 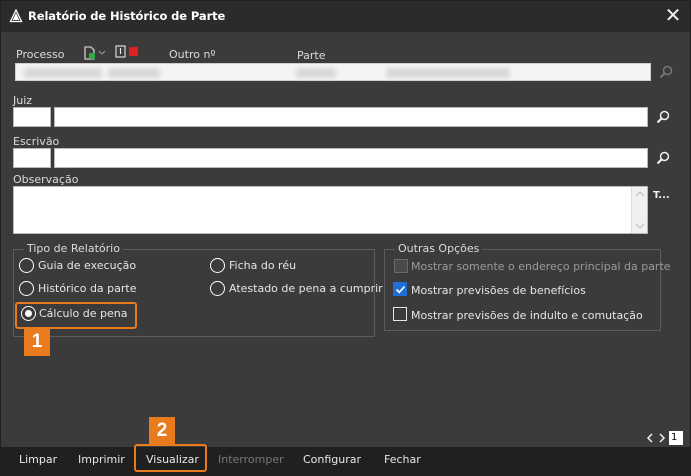 I want to click on highlight-visualizar, so click(x=170, y=458).